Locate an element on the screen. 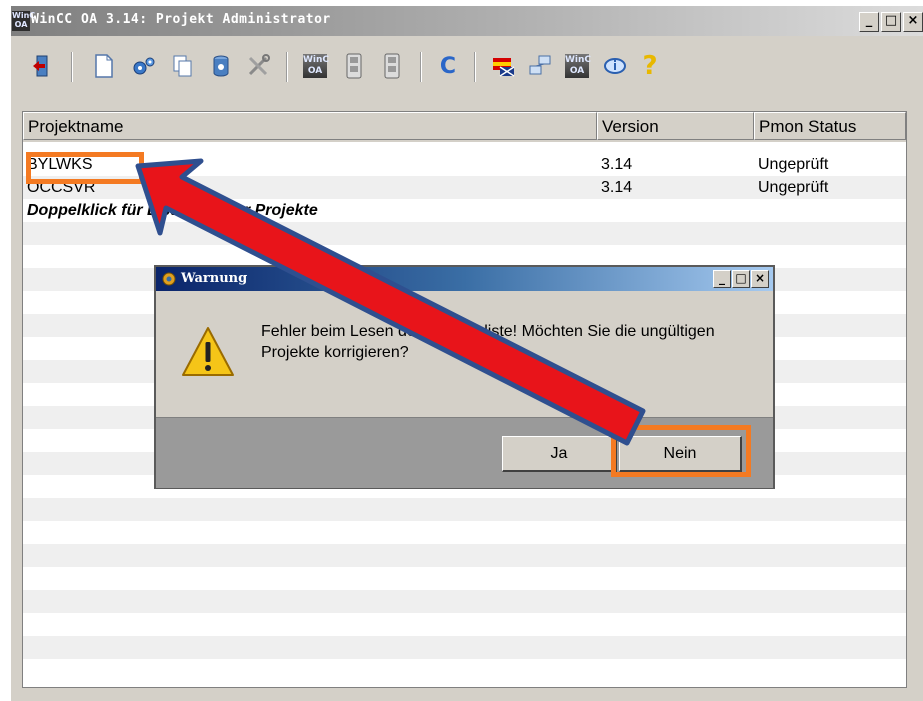 The height and width of the screenshot is (701, 923). refresh-icon: C is located at coordinates (448, 66).